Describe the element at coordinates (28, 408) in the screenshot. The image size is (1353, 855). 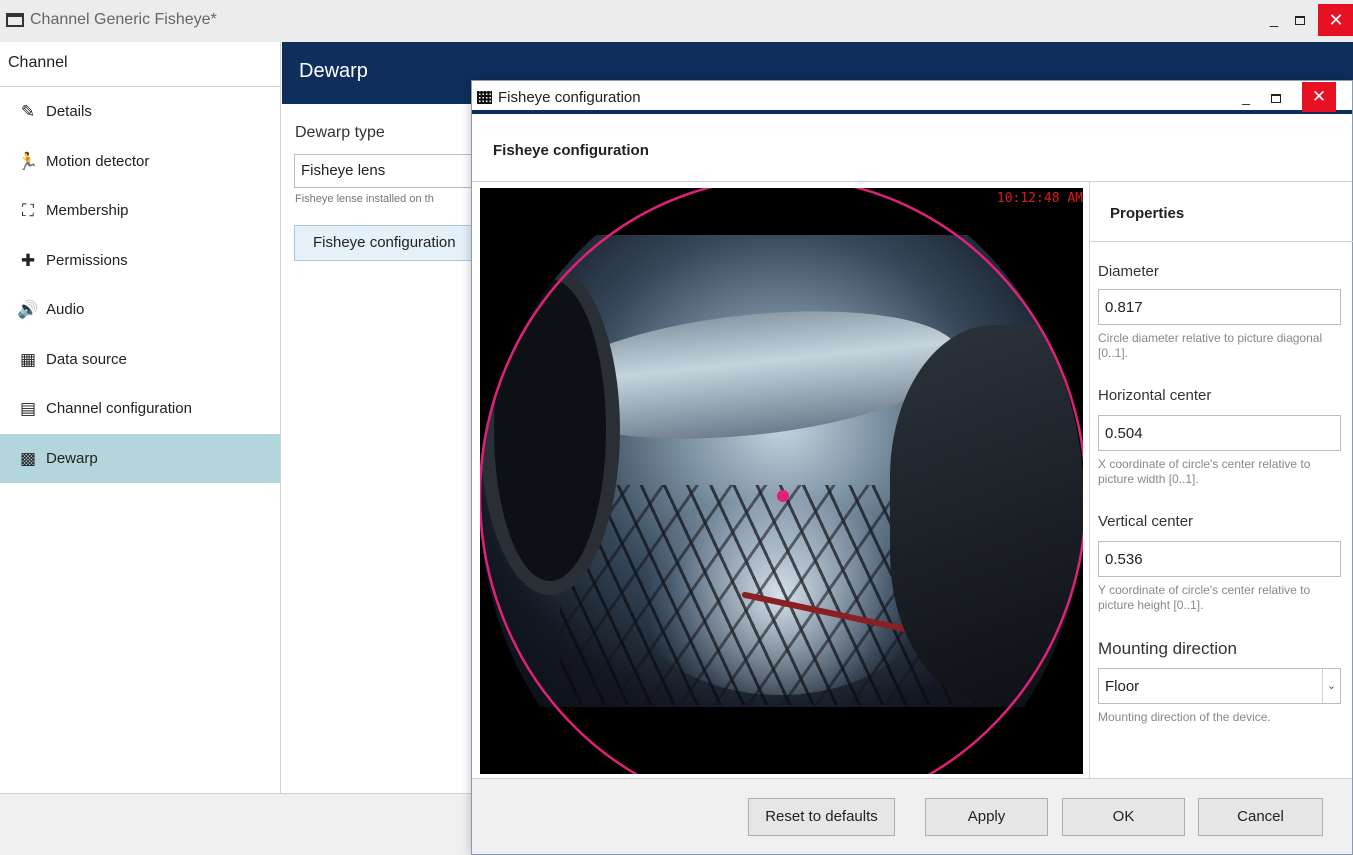
I see `channel-config-icon: ▤` at that location.